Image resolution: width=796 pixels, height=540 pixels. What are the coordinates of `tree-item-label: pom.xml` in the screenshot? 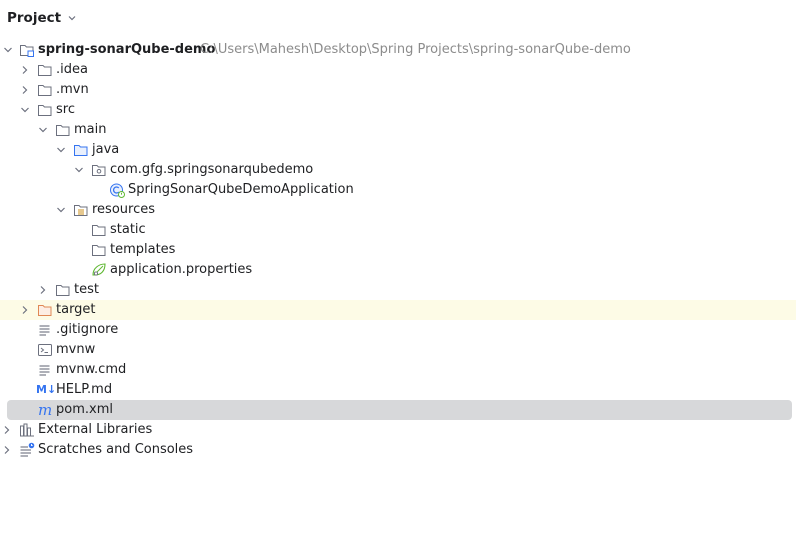 It's located at (84, 409).